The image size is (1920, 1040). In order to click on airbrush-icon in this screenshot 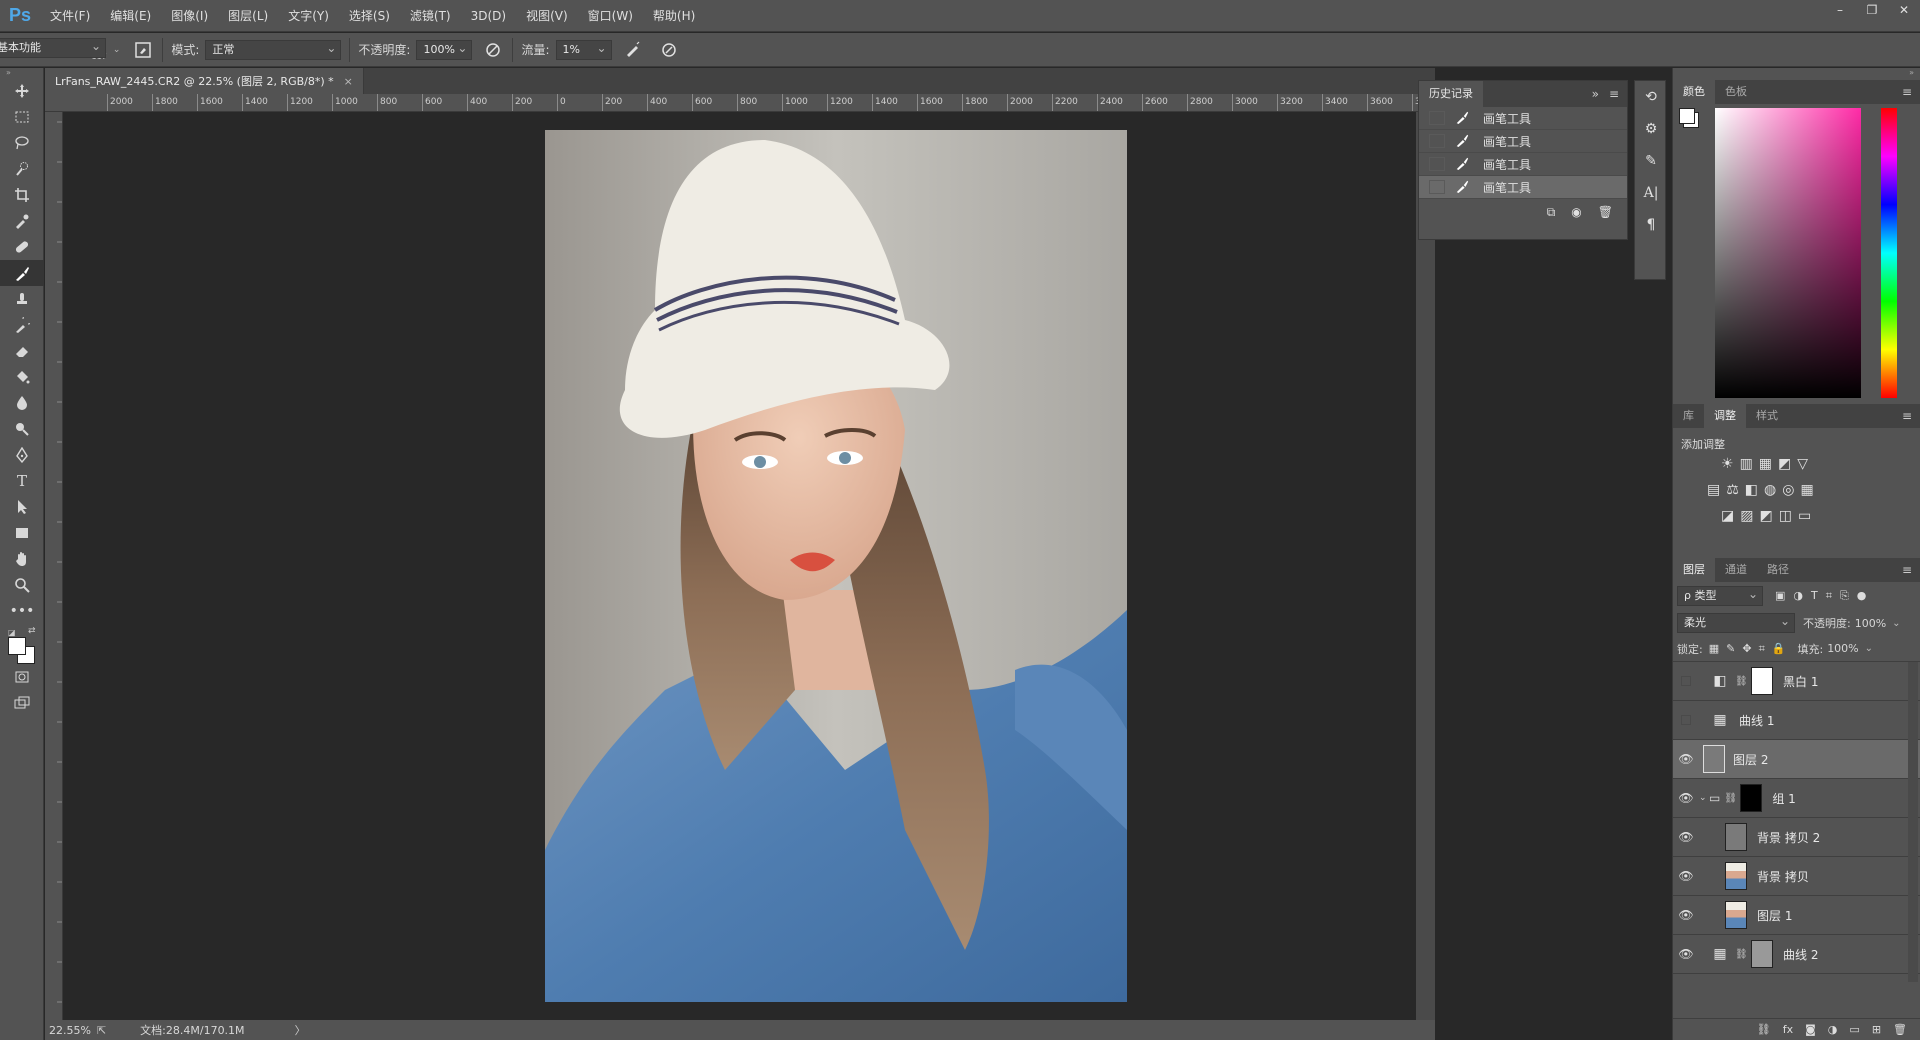, I will do `click(633, 50)`.